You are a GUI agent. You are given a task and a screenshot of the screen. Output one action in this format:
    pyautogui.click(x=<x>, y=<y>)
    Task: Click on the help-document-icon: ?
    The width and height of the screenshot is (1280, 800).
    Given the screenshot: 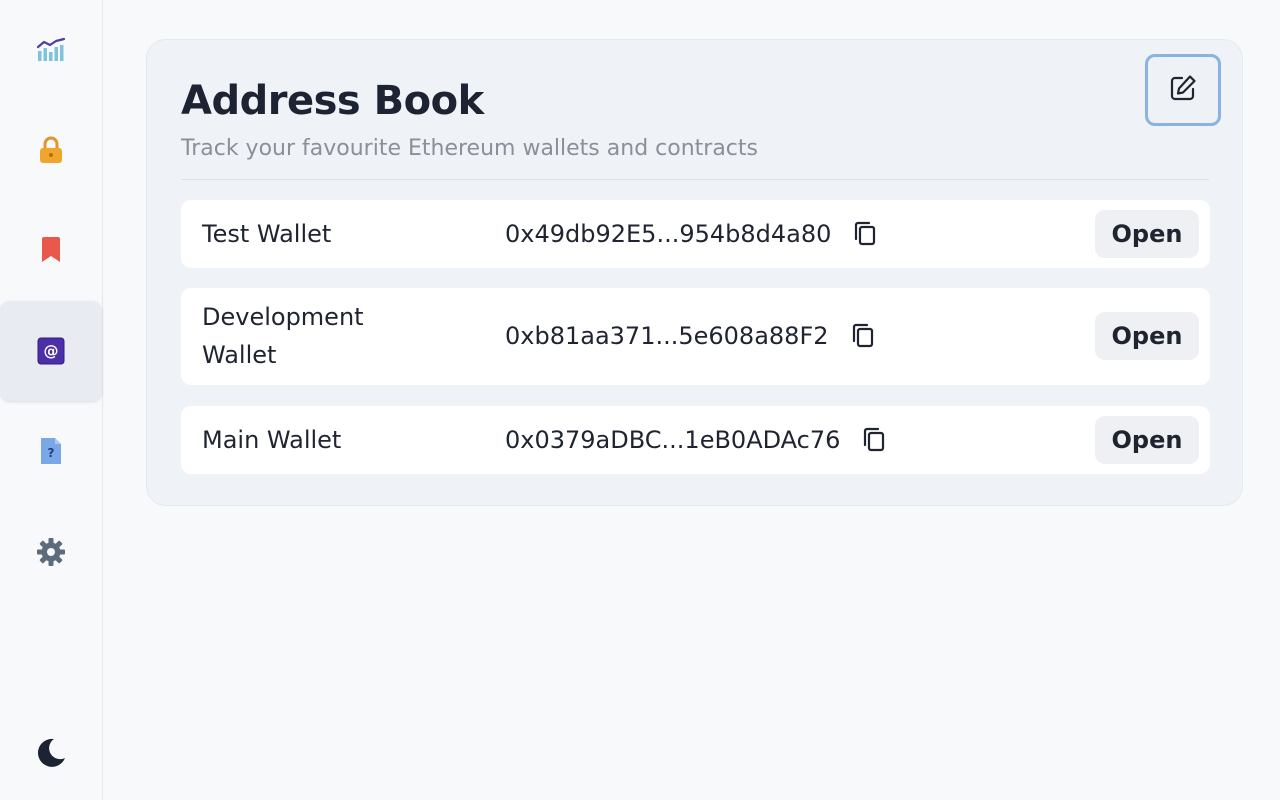 What is the action you would take?
    pyautogui.click(x=51, y=451)
    